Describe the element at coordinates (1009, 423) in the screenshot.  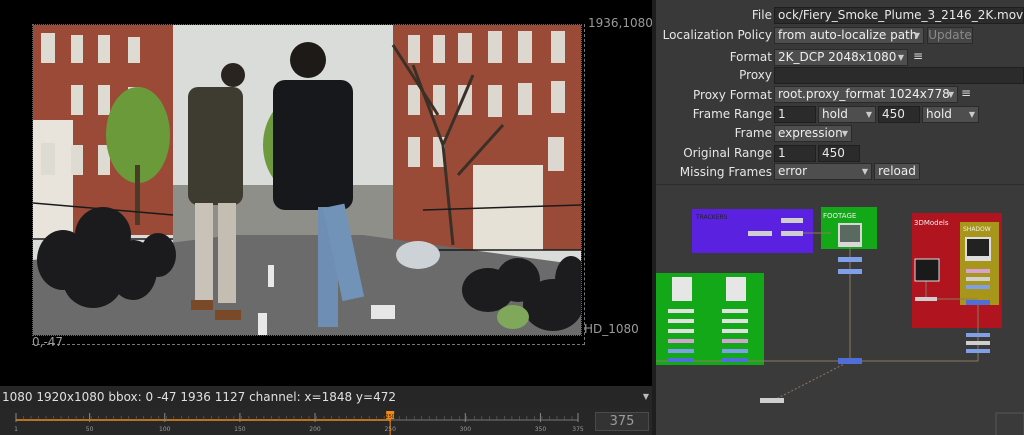
I see `graph-navigator` at that location.